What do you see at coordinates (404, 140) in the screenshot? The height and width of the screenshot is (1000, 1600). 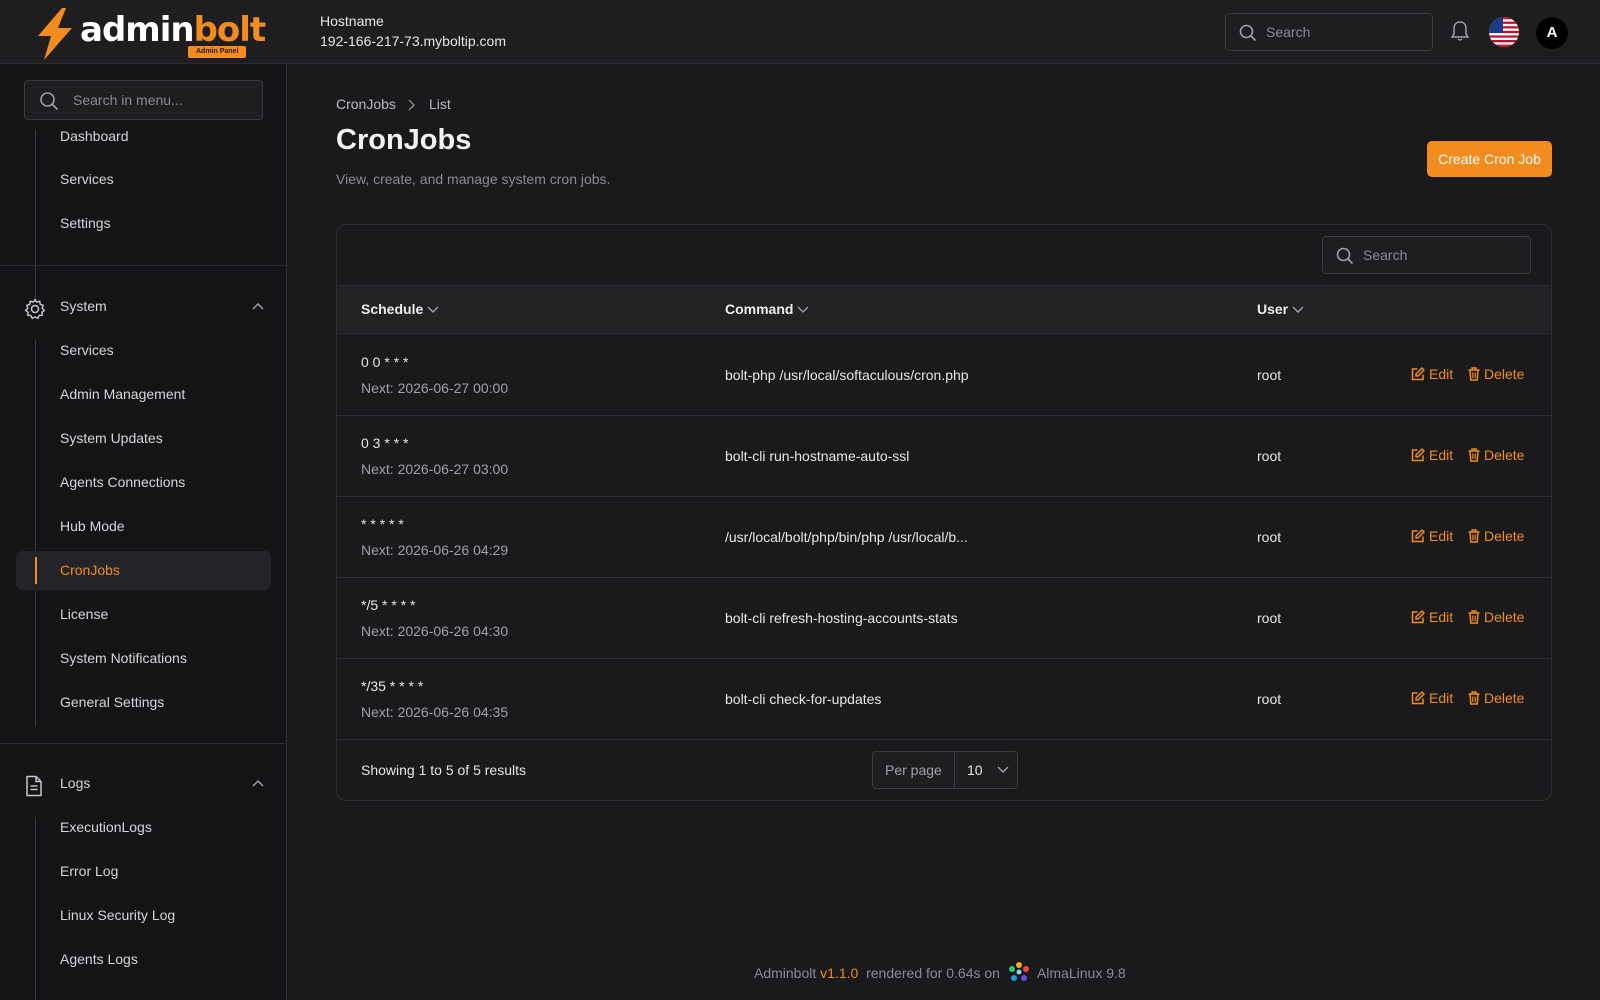 I see `page-title: CronJobs` at bounding box center [404, 140].